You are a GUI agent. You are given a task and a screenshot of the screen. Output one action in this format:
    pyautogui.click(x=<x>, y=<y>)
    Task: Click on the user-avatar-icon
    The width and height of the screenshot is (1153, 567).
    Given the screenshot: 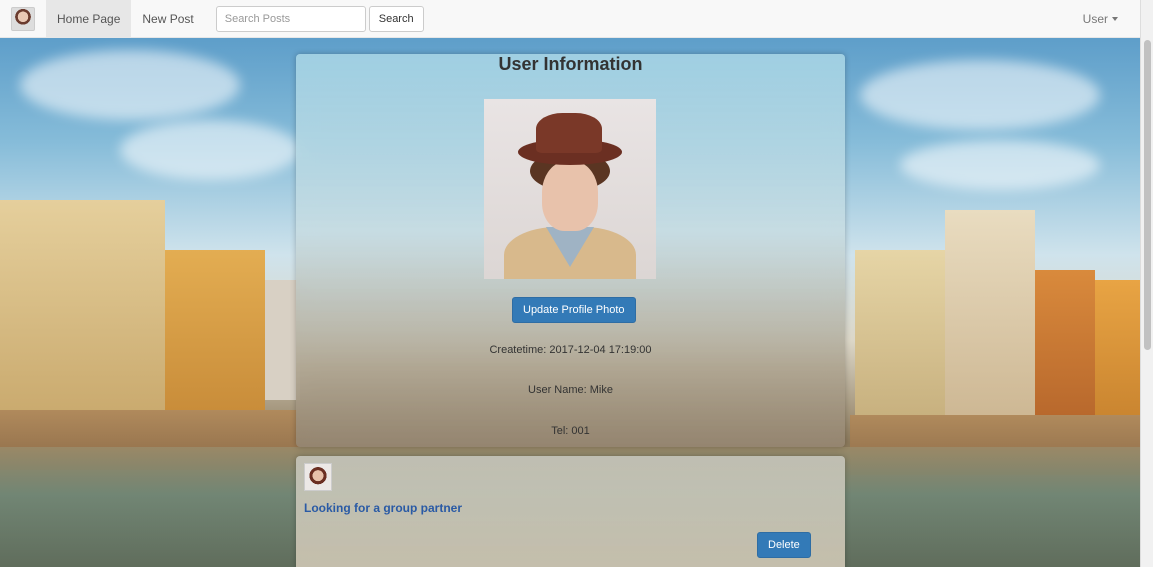 What is the action you would take?
    pyautogui.click(x=23, y=18)
    